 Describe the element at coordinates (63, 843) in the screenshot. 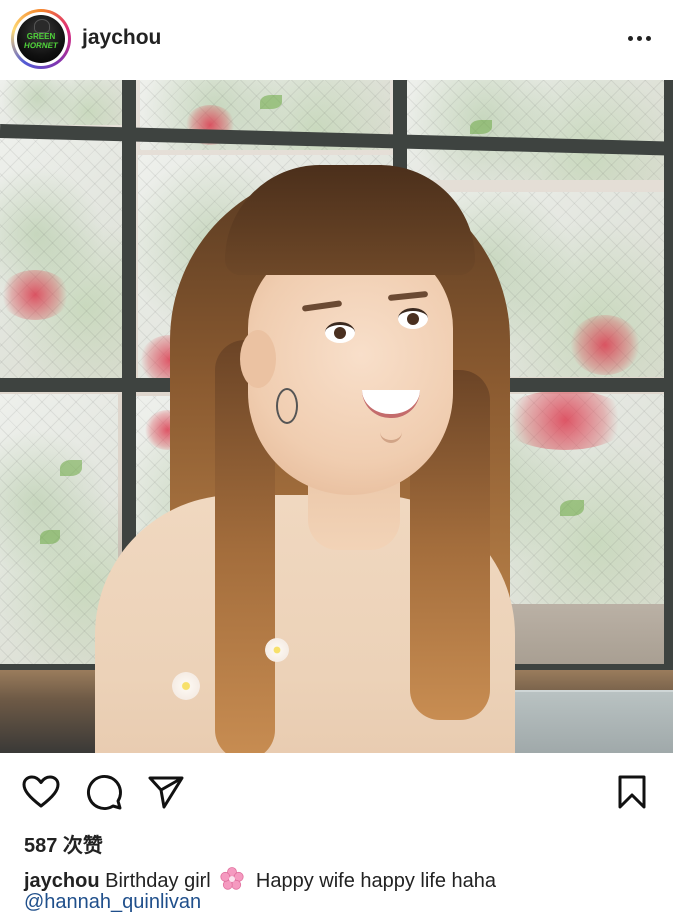

I see `likes-count: 587 次赞` at that location.